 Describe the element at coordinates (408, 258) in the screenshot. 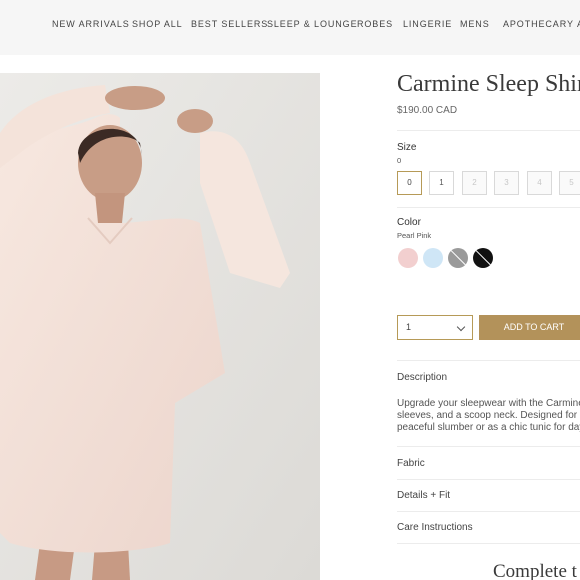

I see `color-swatch-pearl-pink` at that location.